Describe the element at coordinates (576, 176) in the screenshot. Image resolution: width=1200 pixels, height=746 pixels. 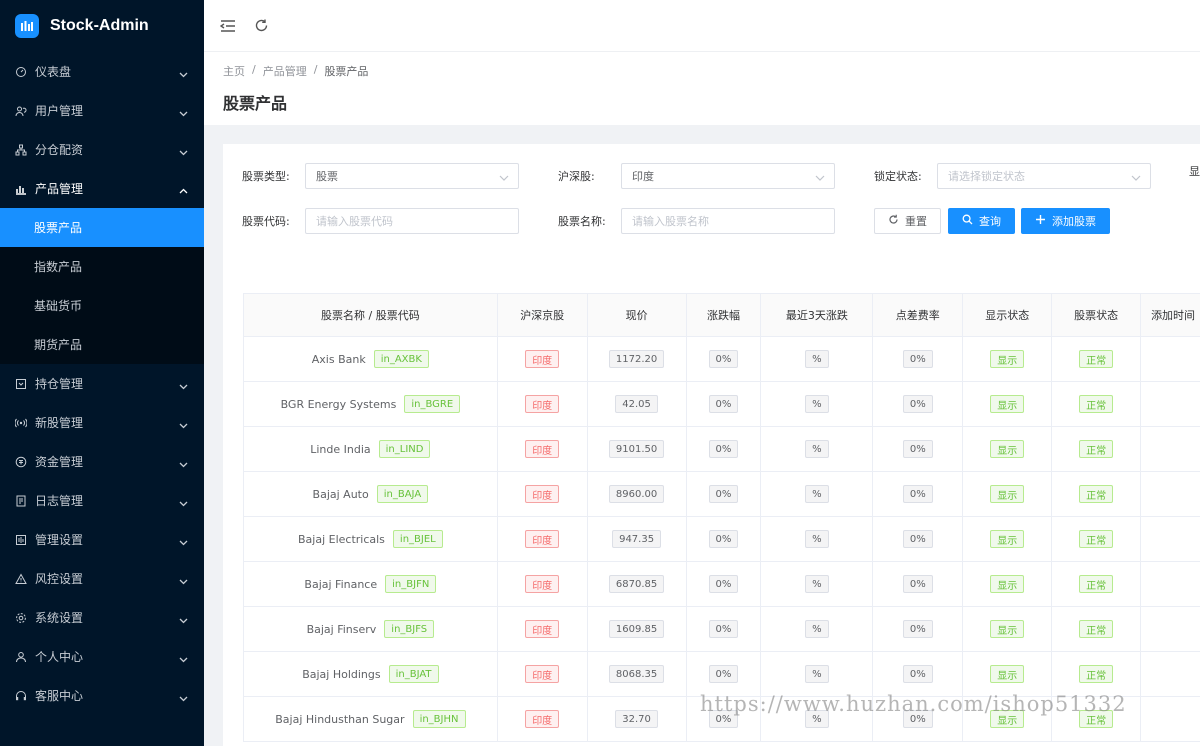
I see `market-label: 沪深股:` at that location.